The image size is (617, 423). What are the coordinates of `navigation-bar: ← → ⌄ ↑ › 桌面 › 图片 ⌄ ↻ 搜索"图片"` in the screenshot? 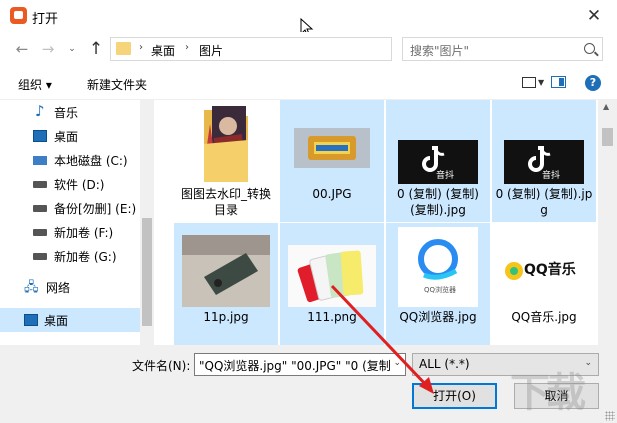 It's located at (308, 49).